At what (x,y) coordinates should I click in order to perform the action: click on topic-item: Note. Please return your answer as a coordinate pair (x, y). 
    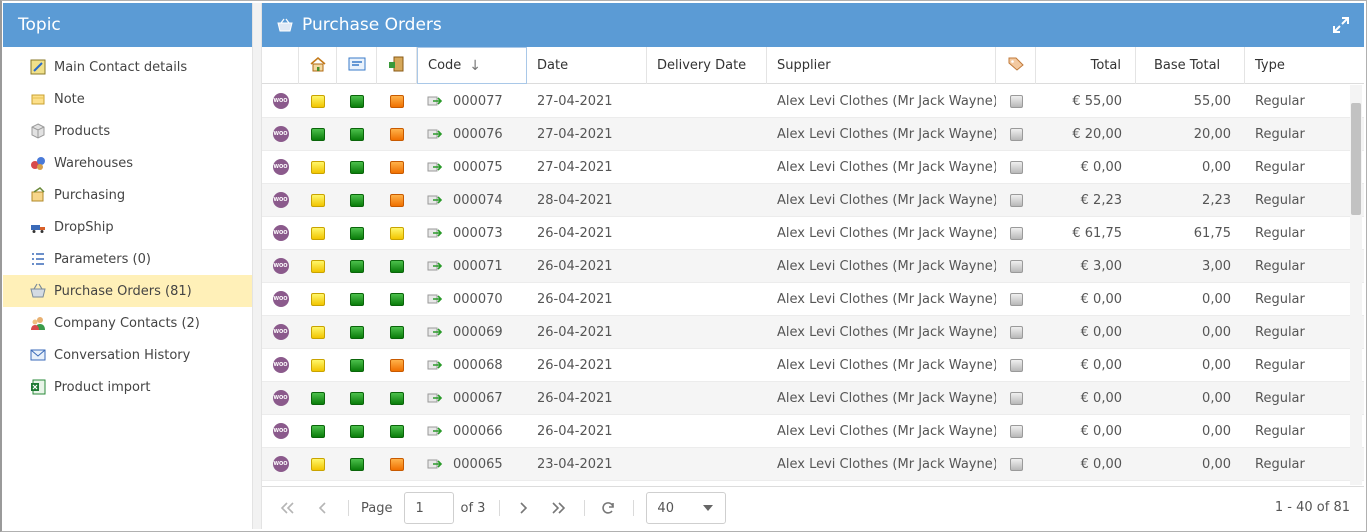
    Looking at the image, I should click on (127, 99).